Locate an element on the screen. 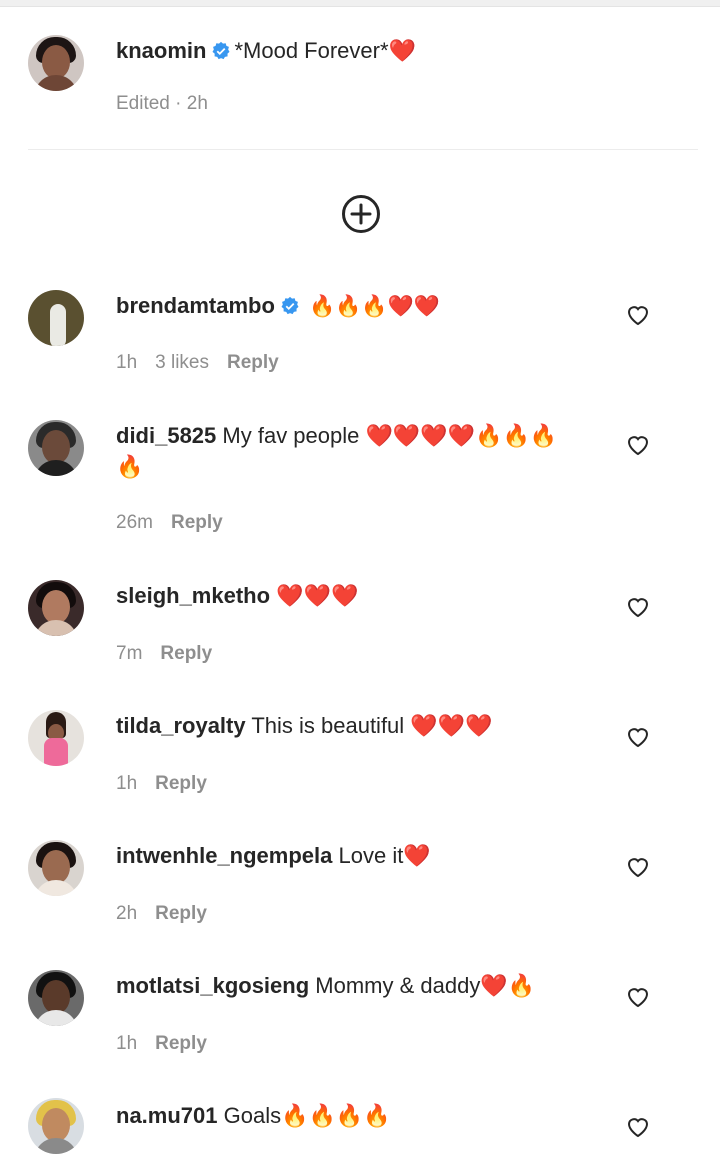 This screenshot has height=1154, width=720. like-count: 3 likes is located at coordinates (182, 362).